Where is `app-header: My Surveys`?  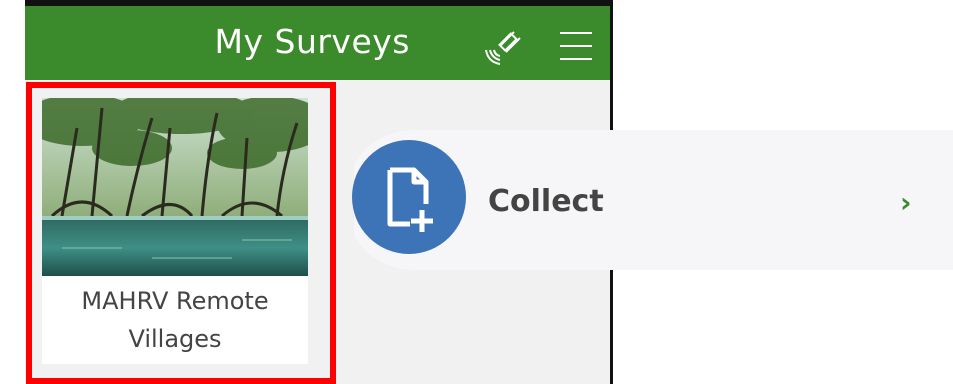
app-header: My Surveys is located at coordinates (317, 40).